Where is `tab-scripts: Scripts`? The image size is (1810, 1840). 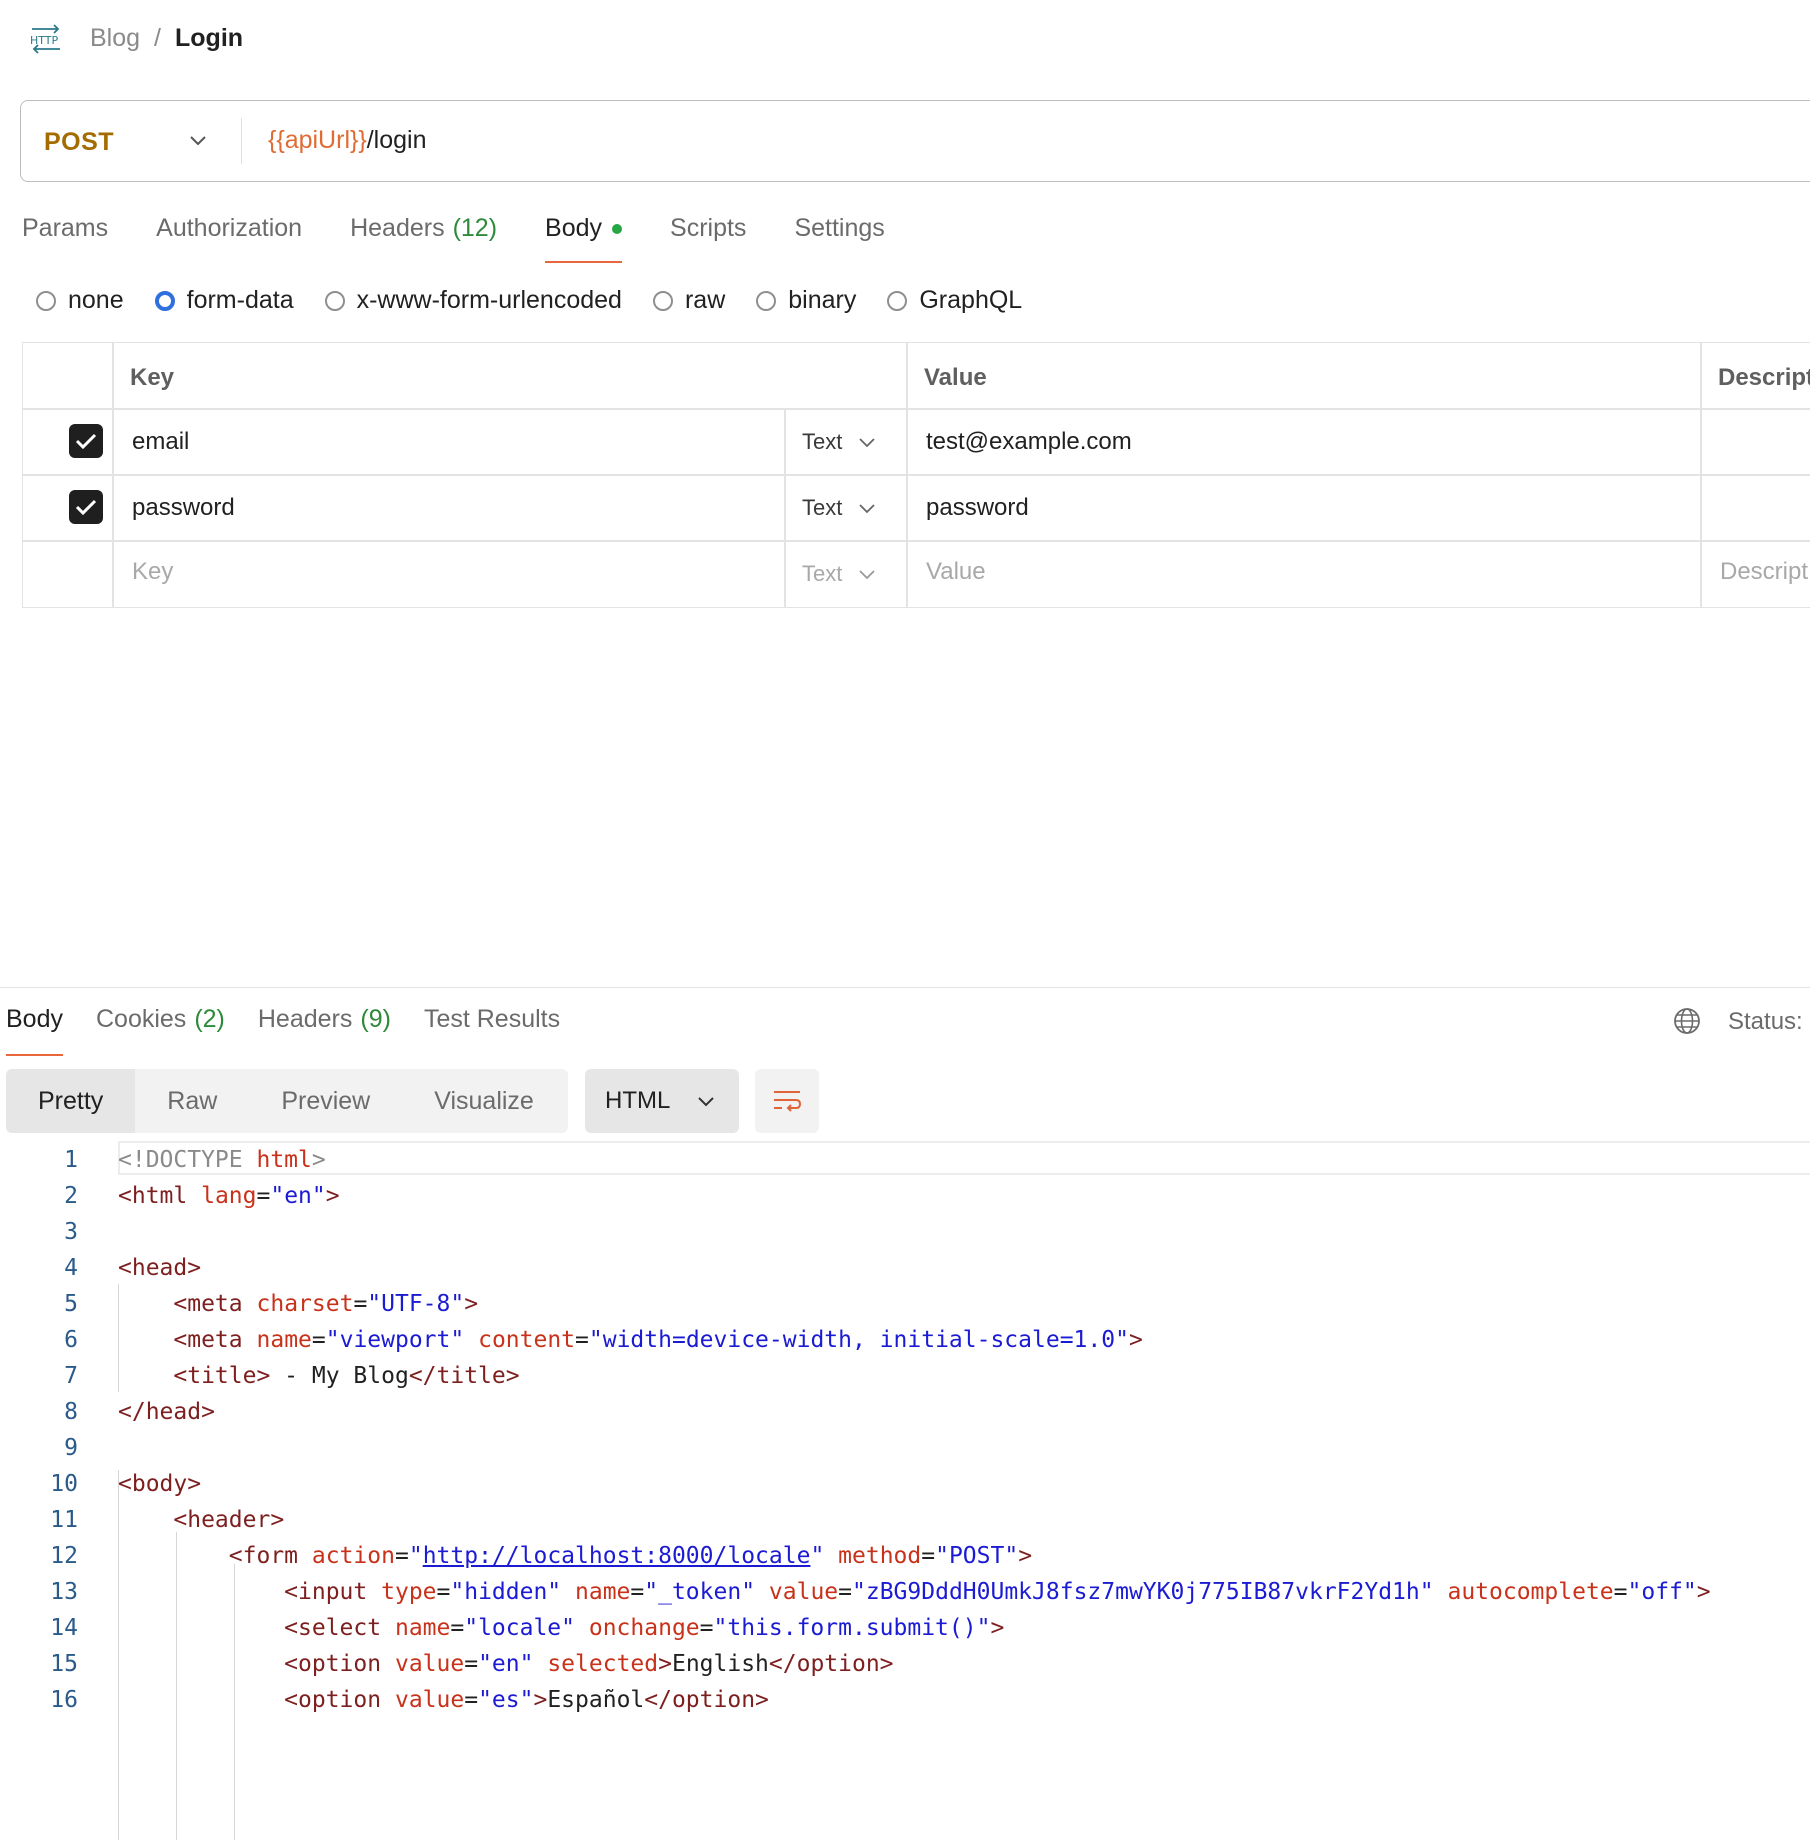 tab-scripts: Scripts is located at coordinates (708, 238).